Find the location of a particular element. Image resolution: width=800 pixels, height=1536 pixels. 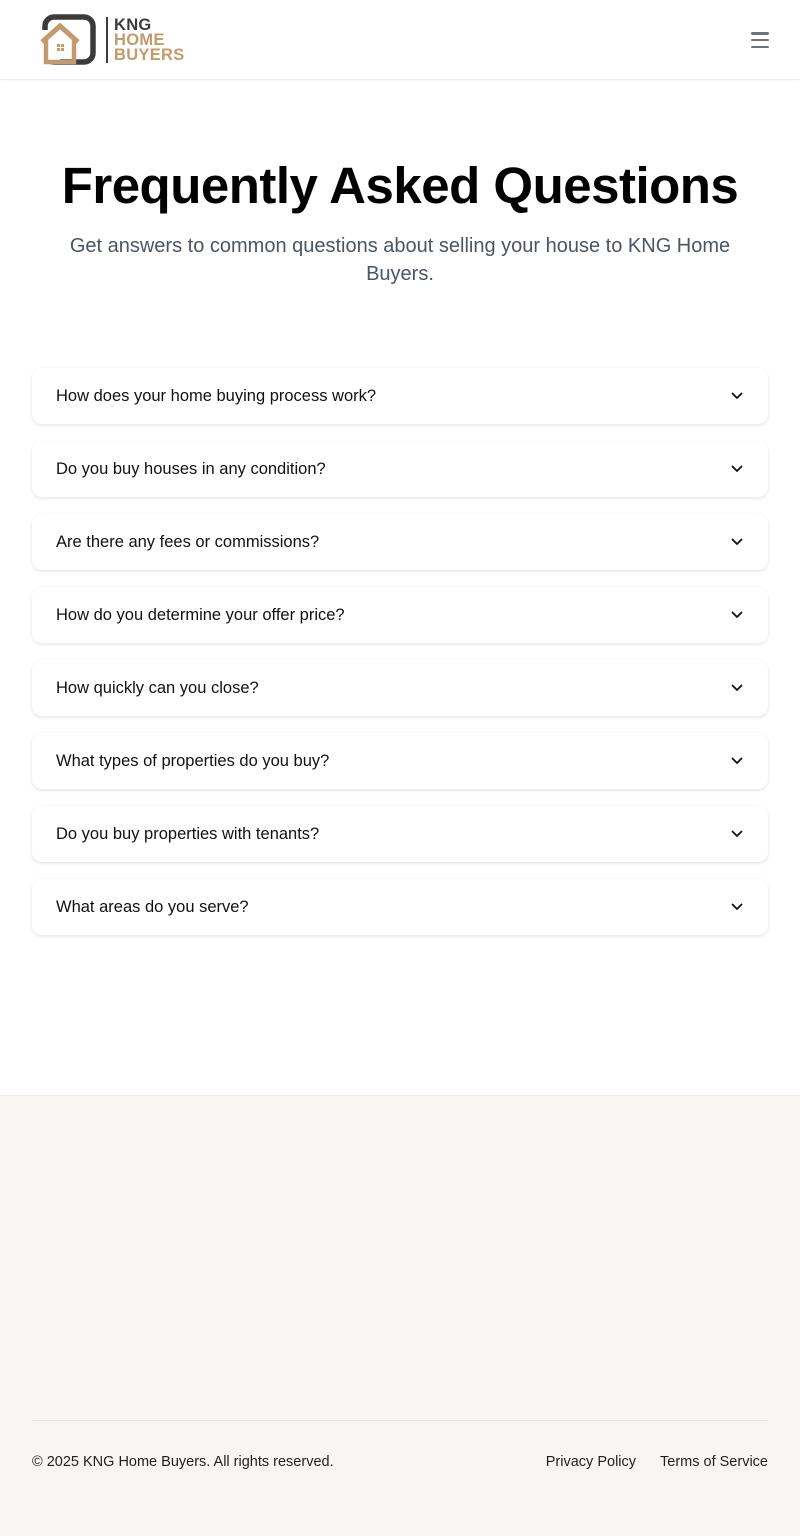

faq-item: What areas do you serve? is located at coordinates (400, 907).